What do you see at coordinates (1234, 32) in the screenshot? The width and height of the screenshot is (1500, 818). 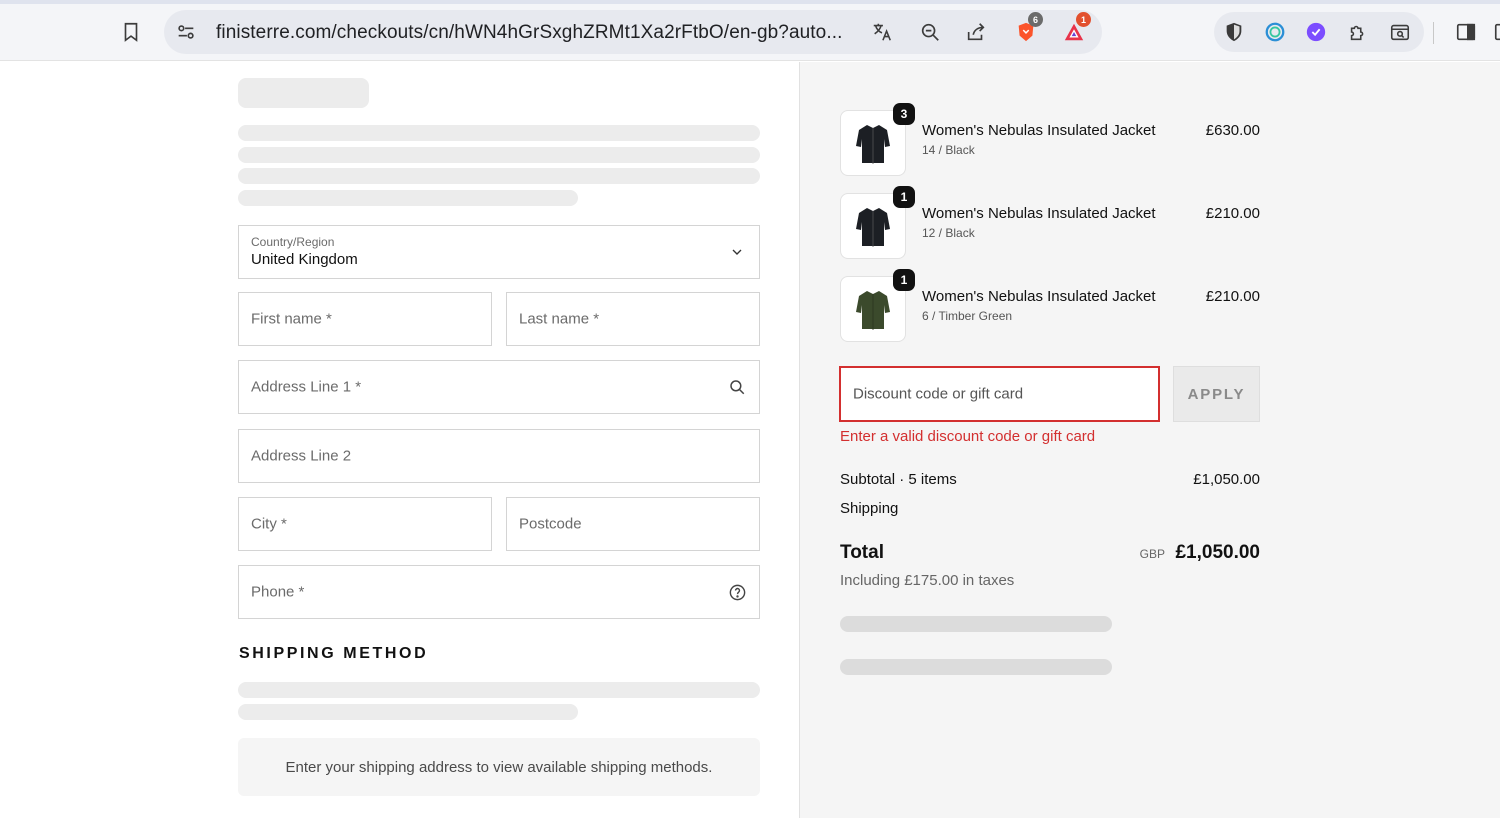 I see `shield-extension-icon` at bounding box center [1234, 32].